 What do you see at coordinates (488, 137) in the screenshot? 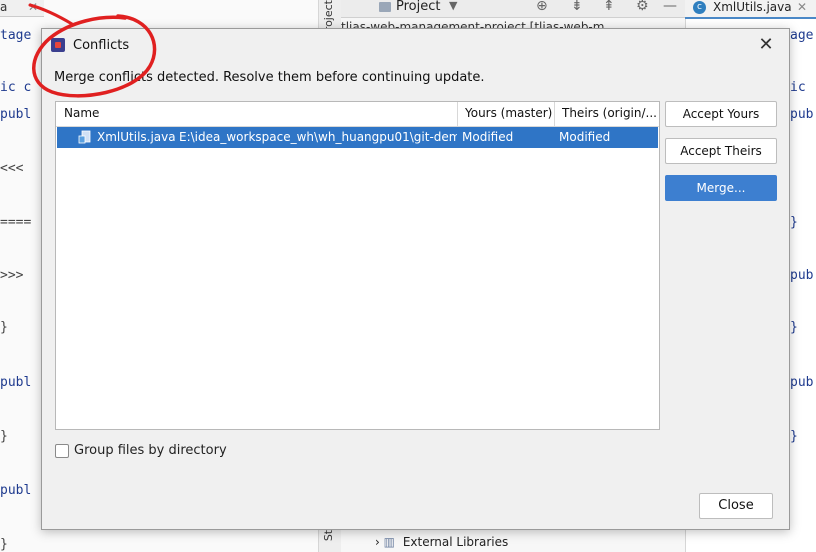
I see `yours-status: Modified` at bounding box center [488, 137].